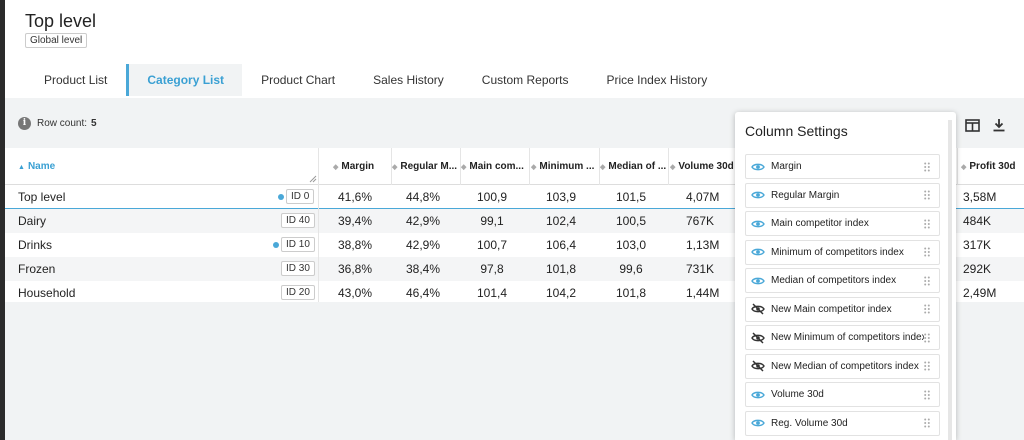 This screenshot has width=1024, height=440. I want to click on column-setting-item: Volume 30d, so click(842, 394).